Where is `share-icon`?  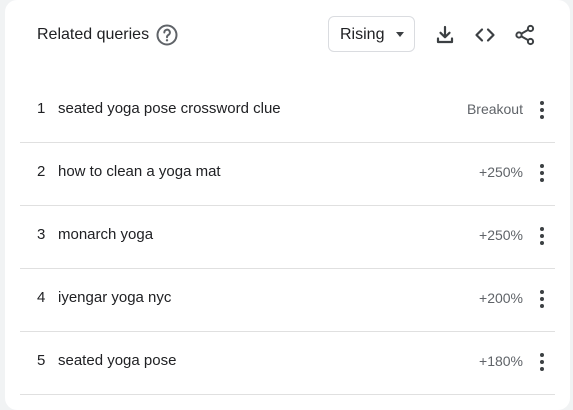 share-icon is located at coordinates (525, 35).